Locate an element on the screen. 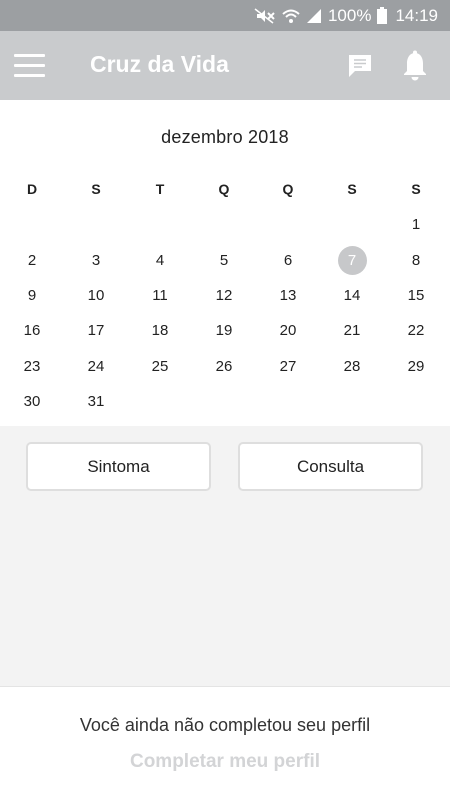 The width and height of the screenshot is (450, 800). calendar-day: 8 is located at coordinates (416, 260).